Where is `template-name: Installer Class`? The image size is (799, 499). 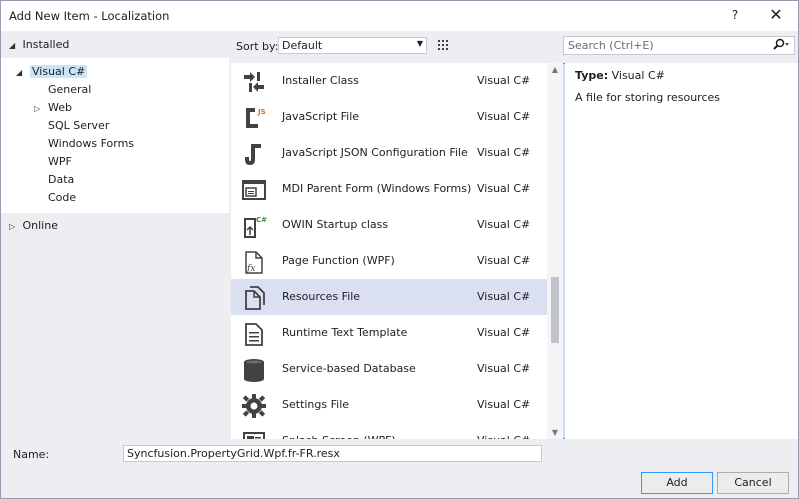
template-name: Installer Class is located at coordinates (320, 80).